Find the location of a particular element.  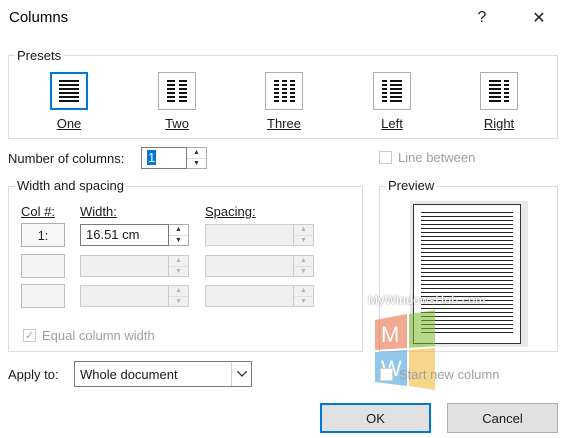

start-new-column-checkbox: Start new column is located at coordinates (439, 374).